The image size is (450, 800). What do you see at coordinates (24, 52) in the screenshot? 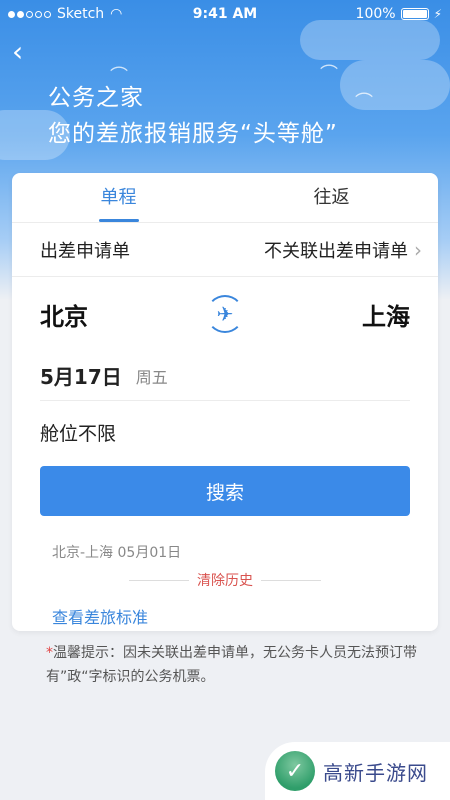
I see `chevron-left-icon: ‹` at bounding box center [24, 52].